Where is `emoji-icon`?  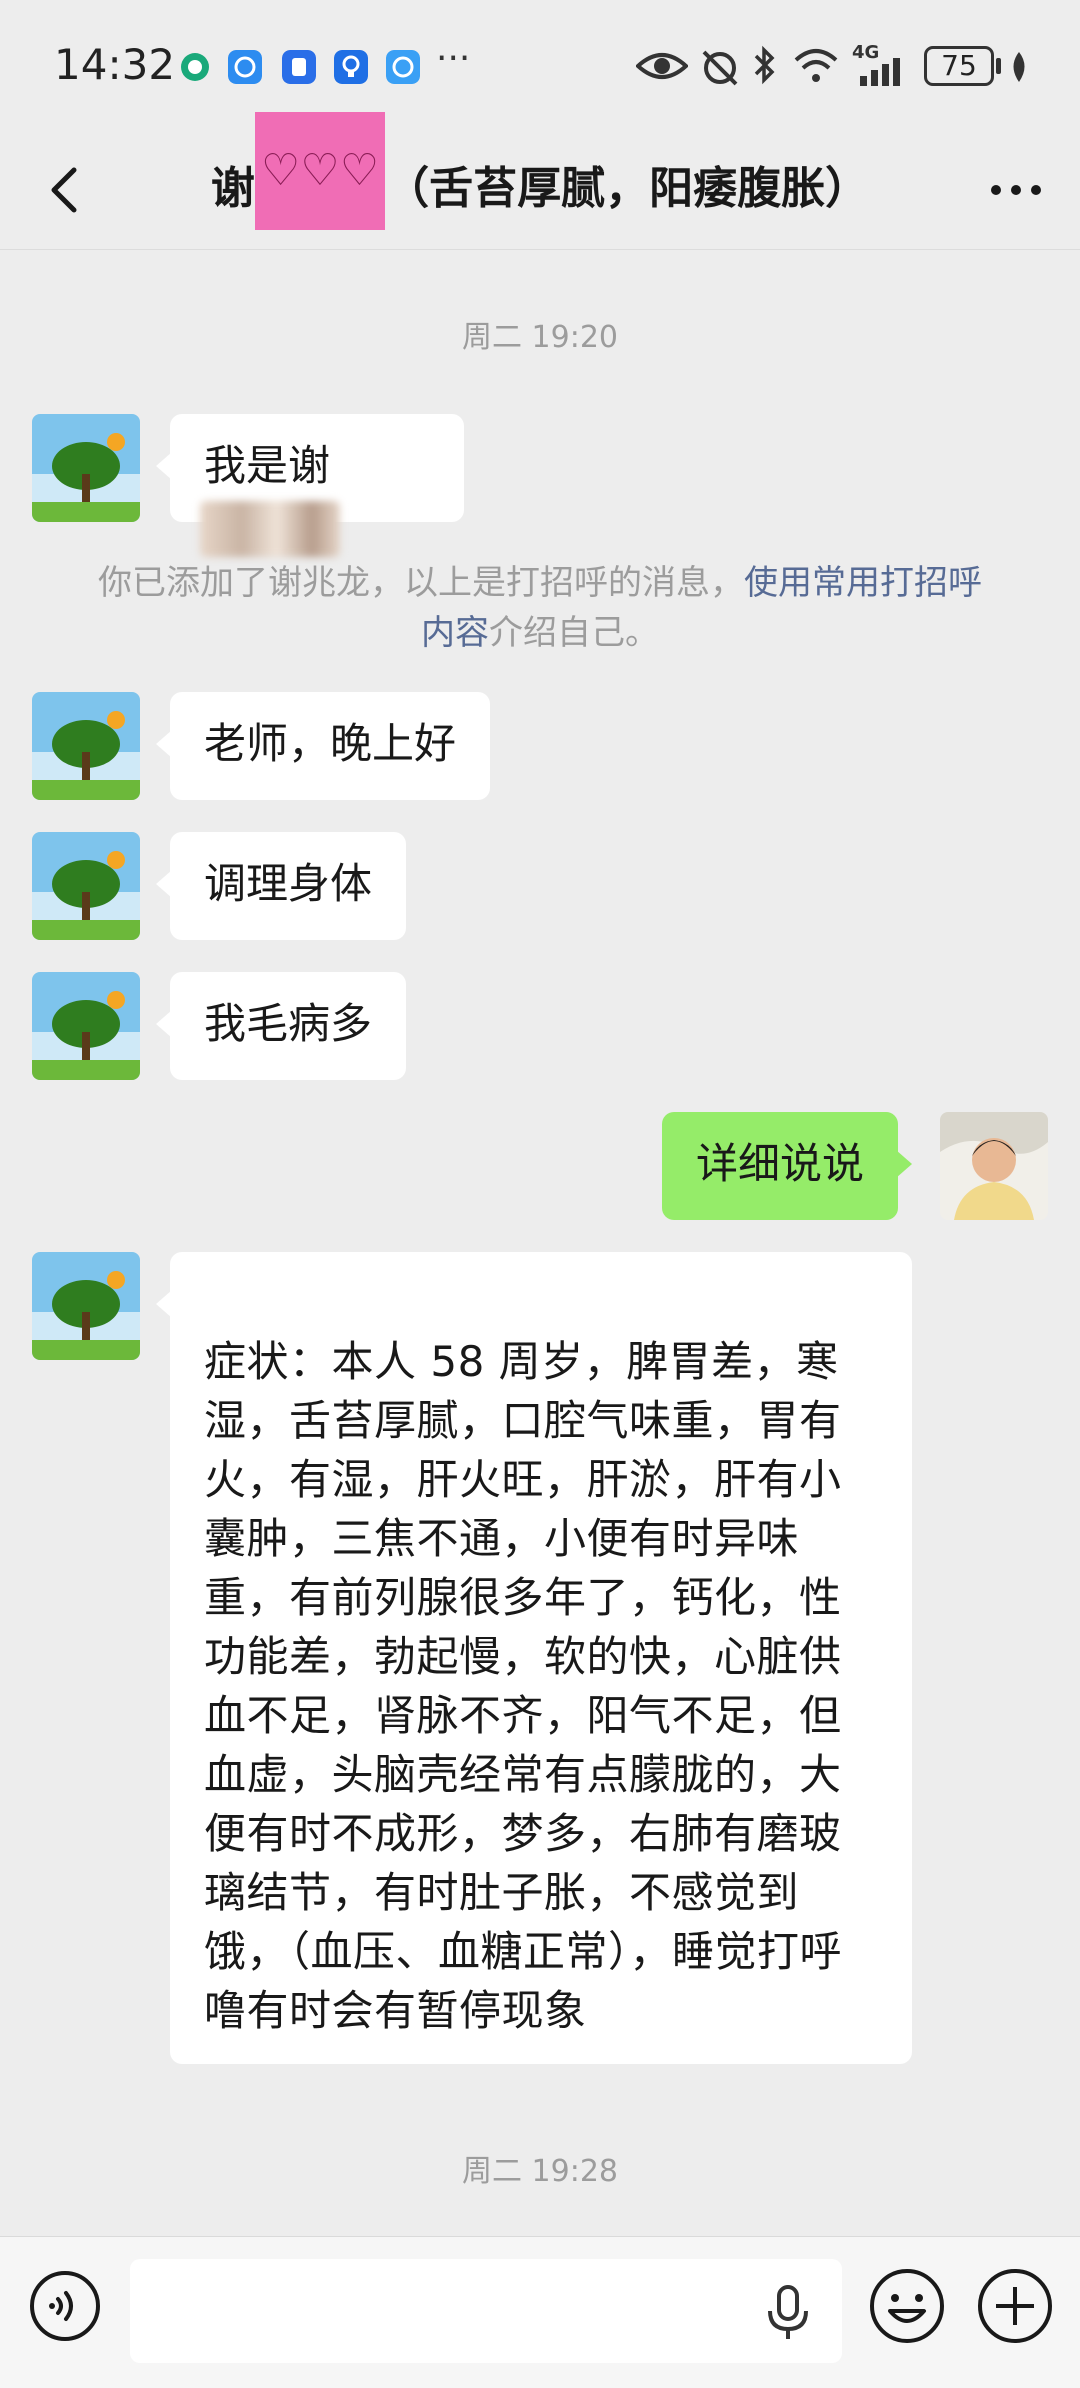
emoji-icon is located at coordinates (907, 2306).